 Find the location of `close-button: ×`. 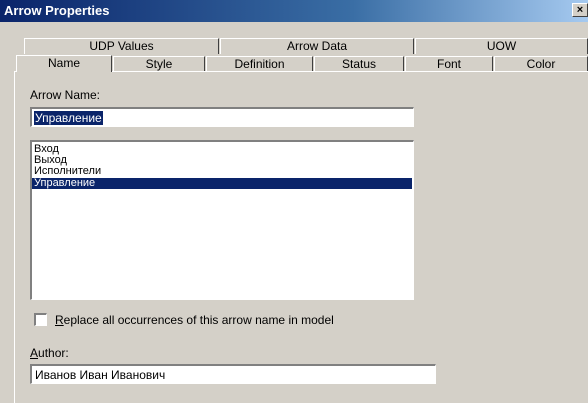

close-button: × is located at coordinates (580, 10).